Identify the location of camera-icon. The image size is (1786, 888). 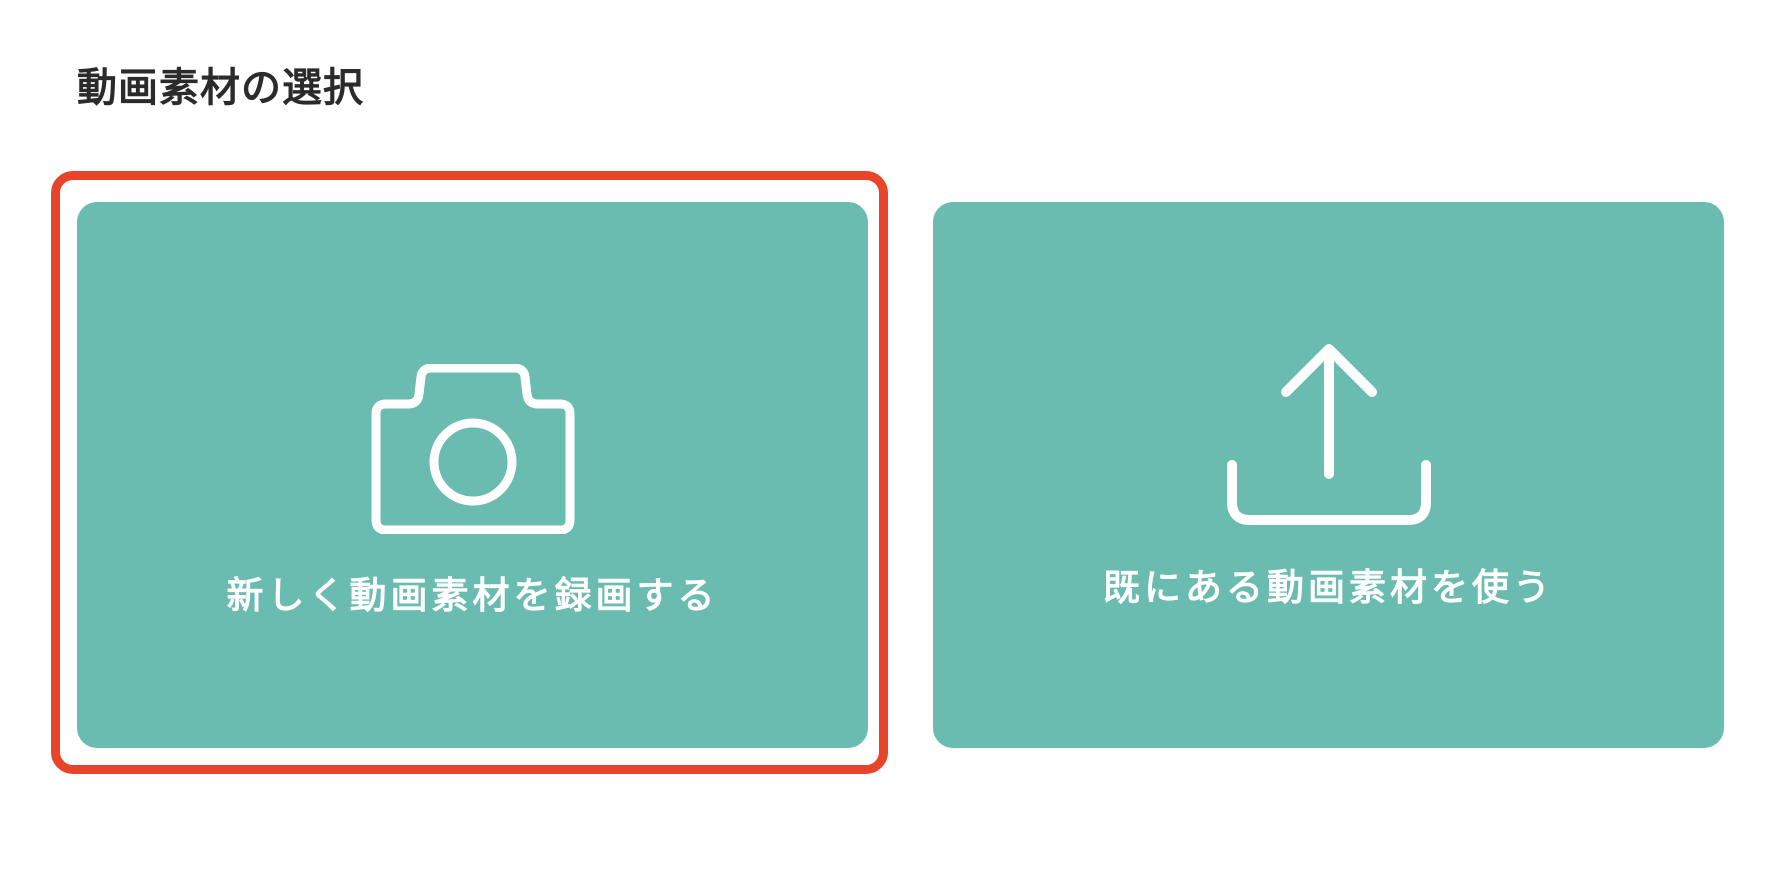
(472, 449).